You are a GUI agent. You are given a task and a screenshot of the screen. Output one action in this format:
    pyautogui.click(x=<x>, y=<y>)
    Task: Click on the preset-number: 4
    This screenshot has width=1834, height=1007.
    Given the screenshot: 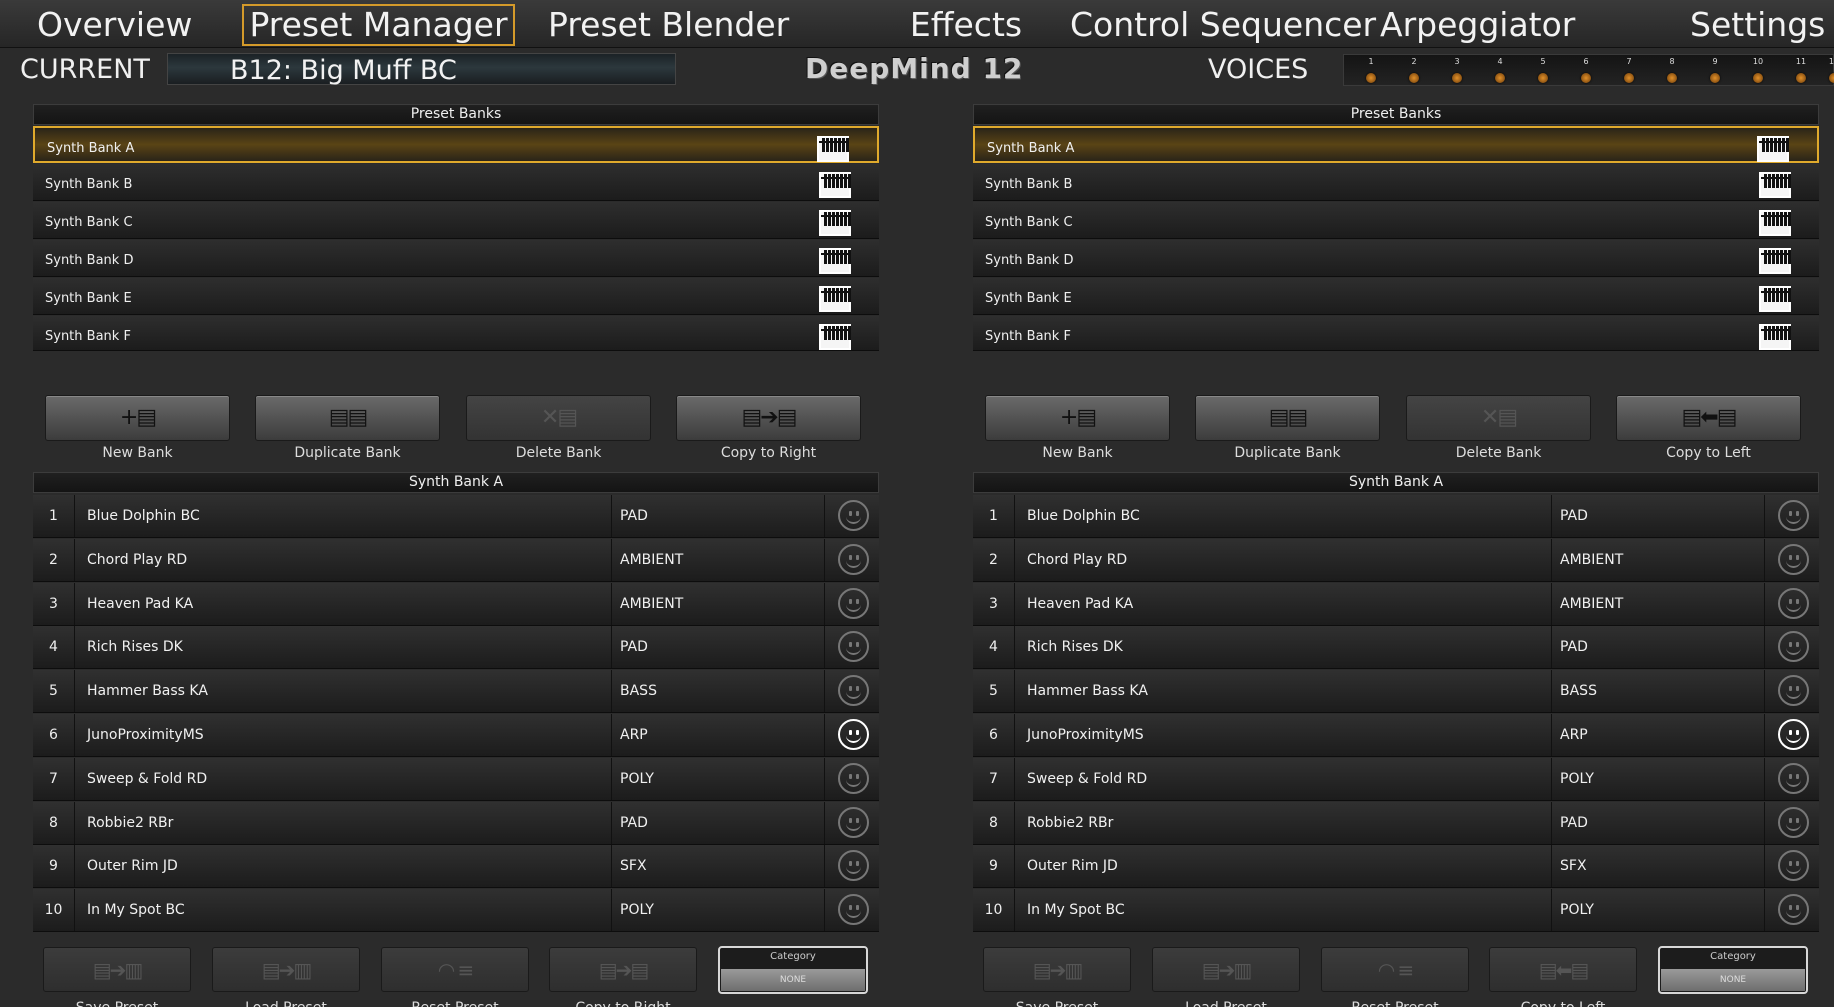 What is the action you would take?
    pyautogui.click(x=994, y=647)
    